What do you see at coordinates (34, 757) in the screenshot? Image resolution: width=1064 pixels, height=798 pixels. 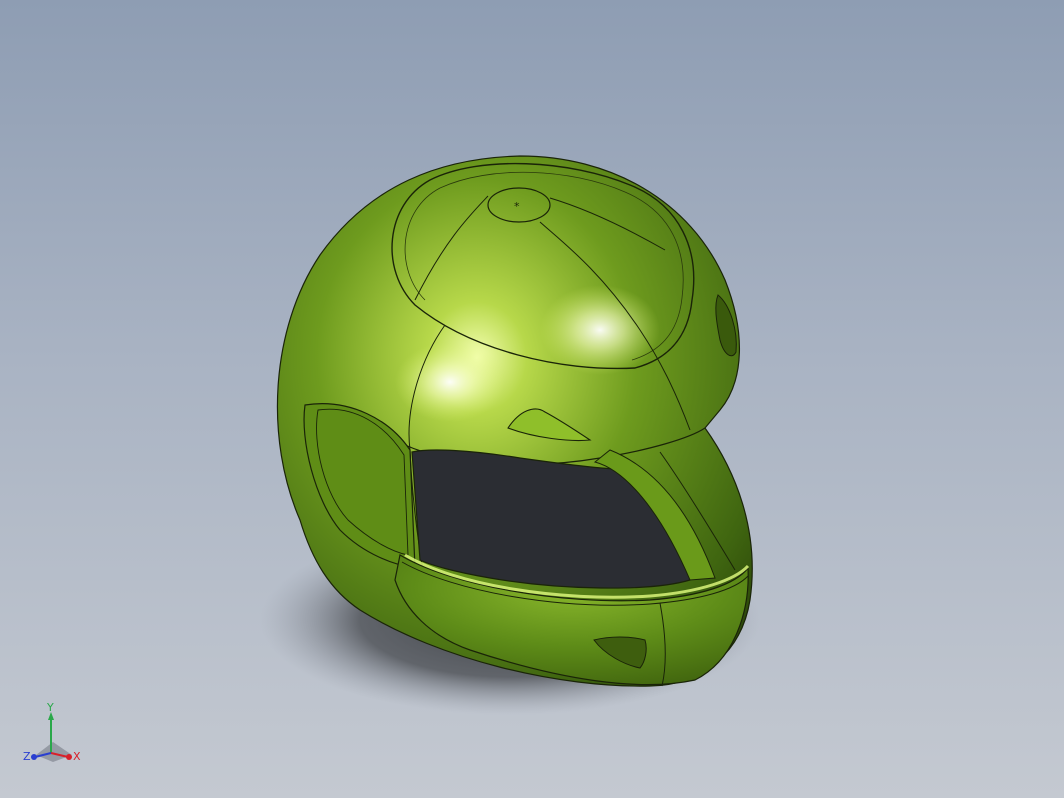 I see `z-axis-tip` at bounding box center [34, 757].